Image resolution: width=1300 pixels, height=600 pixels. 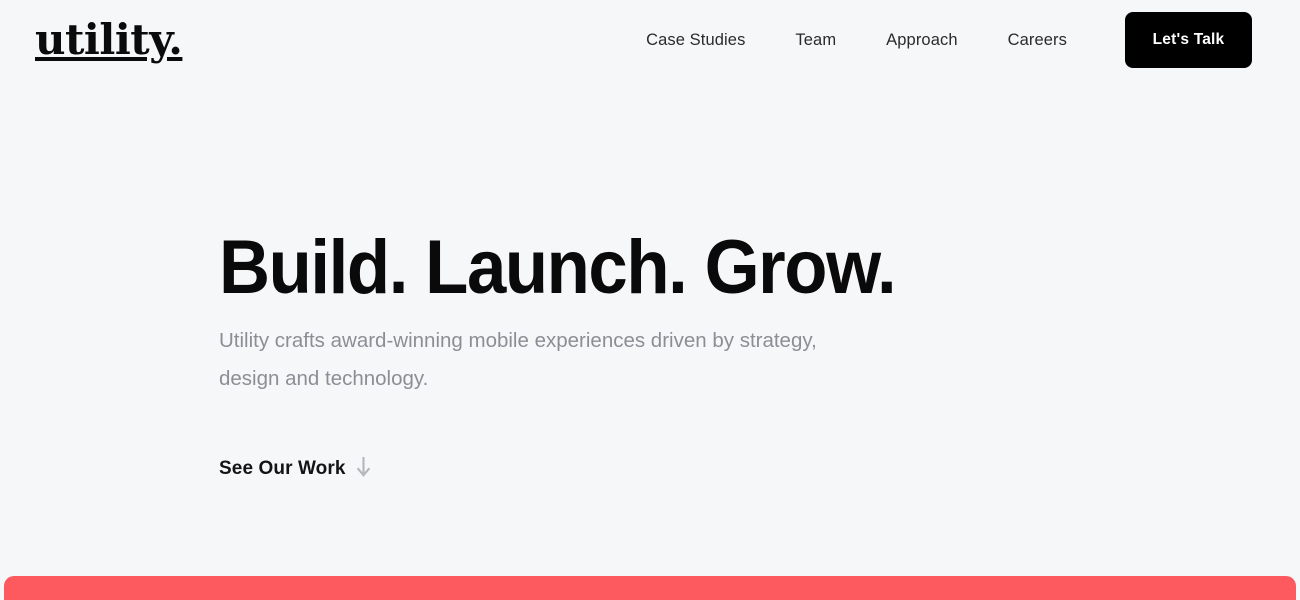 What do you see at coordinates (558, 267) in the screenshot?
I see `hero-headline: Build. Launch. Grow.` at bounding box center [558, 267].